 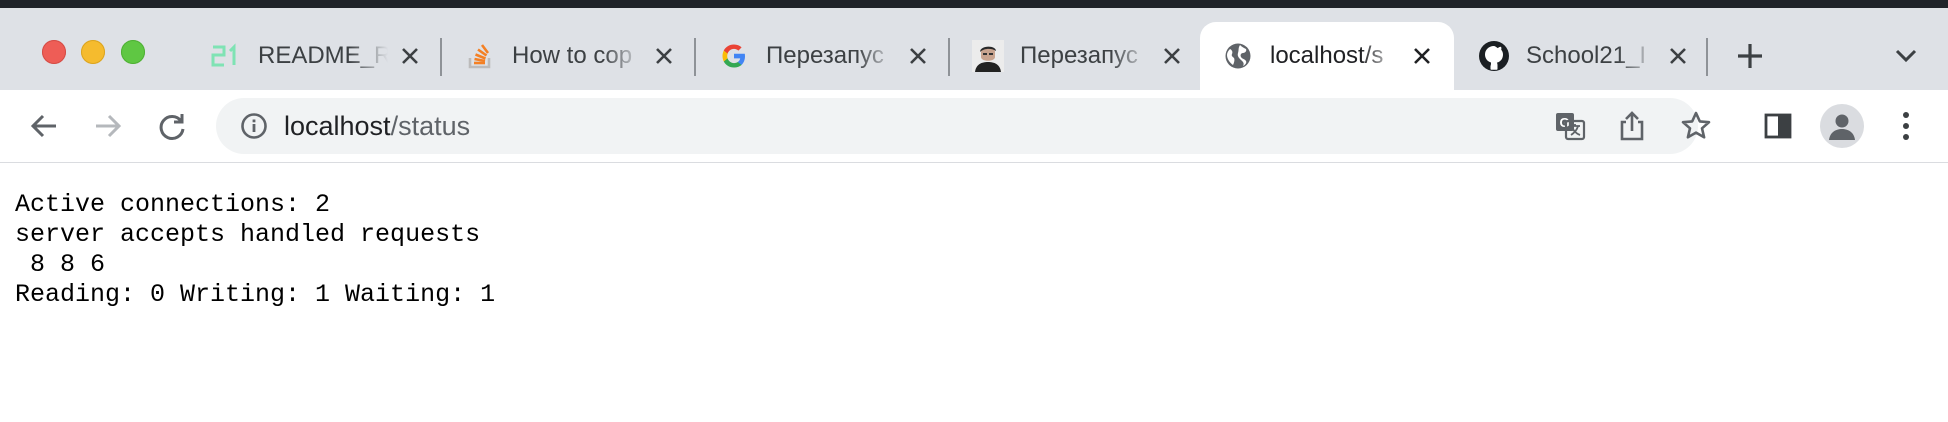 I want to click on bookmark-star-icon, so click(x=1696, y=126).